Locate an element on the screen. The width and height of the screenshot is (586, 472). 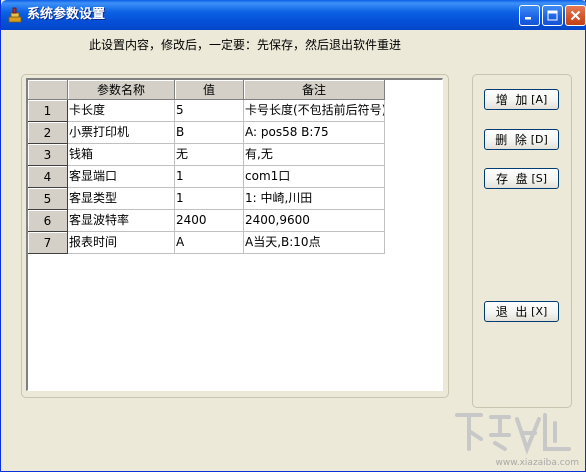
delete-button-shortcut: [D] is located at coordinates (539, 139).